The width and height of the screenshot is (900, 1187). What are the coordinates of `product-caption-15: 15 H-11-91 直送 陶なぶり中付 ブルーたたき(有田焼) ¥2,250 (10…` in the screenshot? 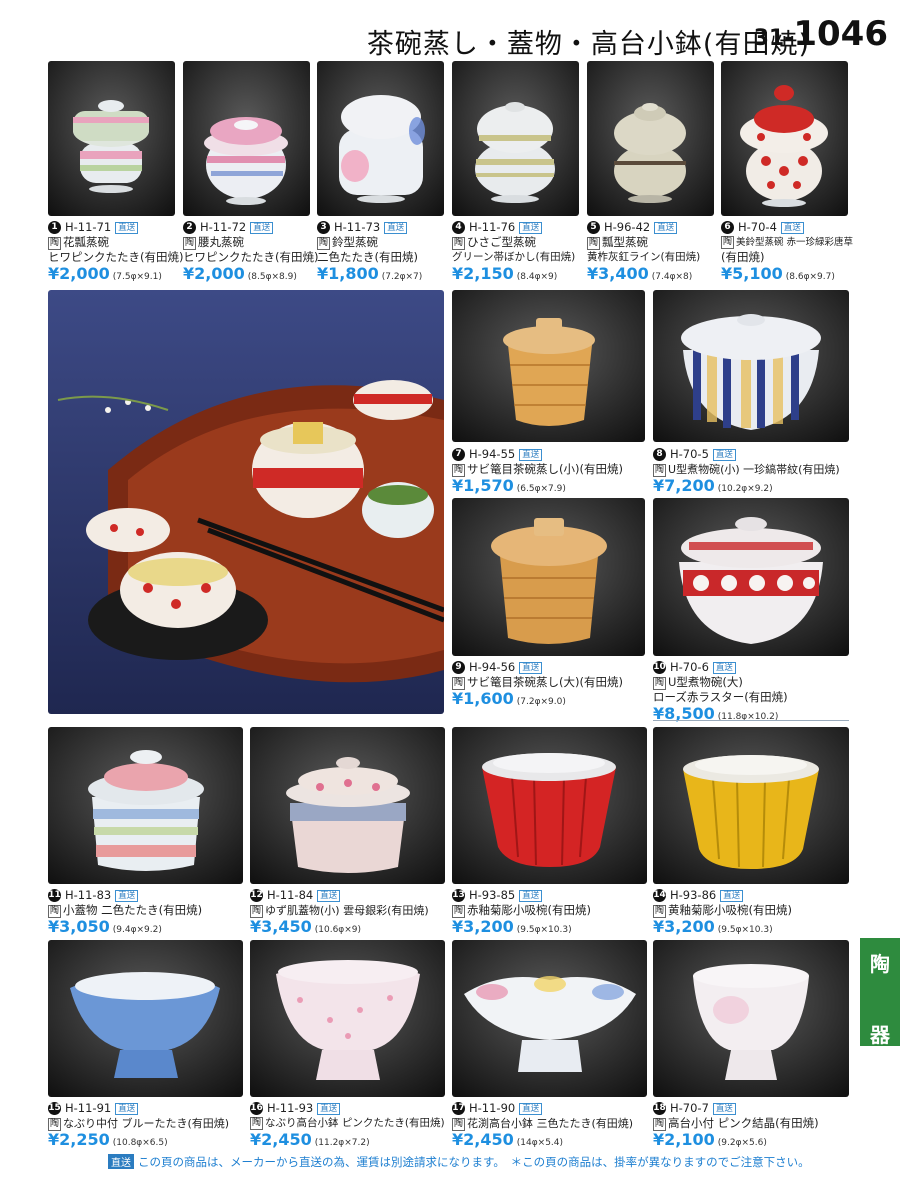 It's located at (148, 1126).